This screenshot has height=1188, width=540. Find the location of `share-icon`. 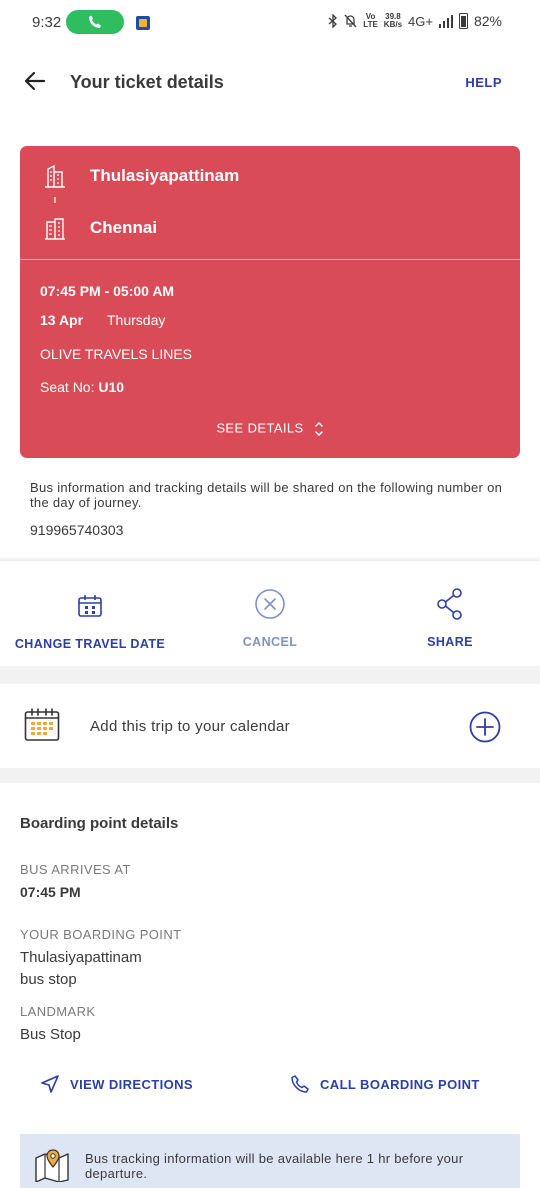

share-icon is located at coordinates (449, 604).